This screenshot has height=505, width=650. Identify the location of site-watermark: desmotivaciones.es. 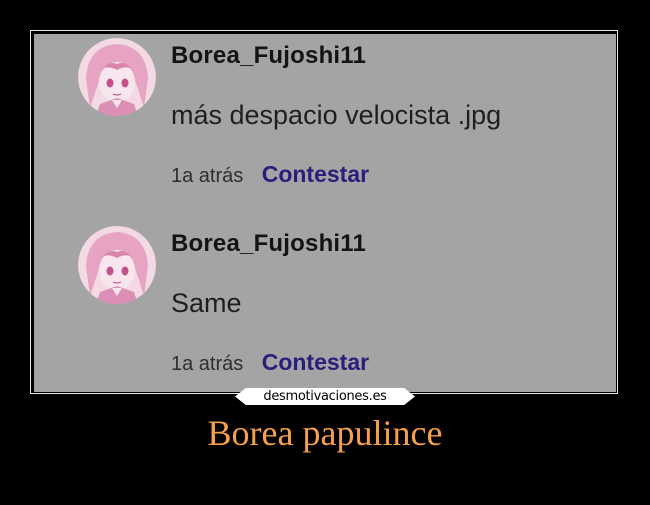
(325, 396).